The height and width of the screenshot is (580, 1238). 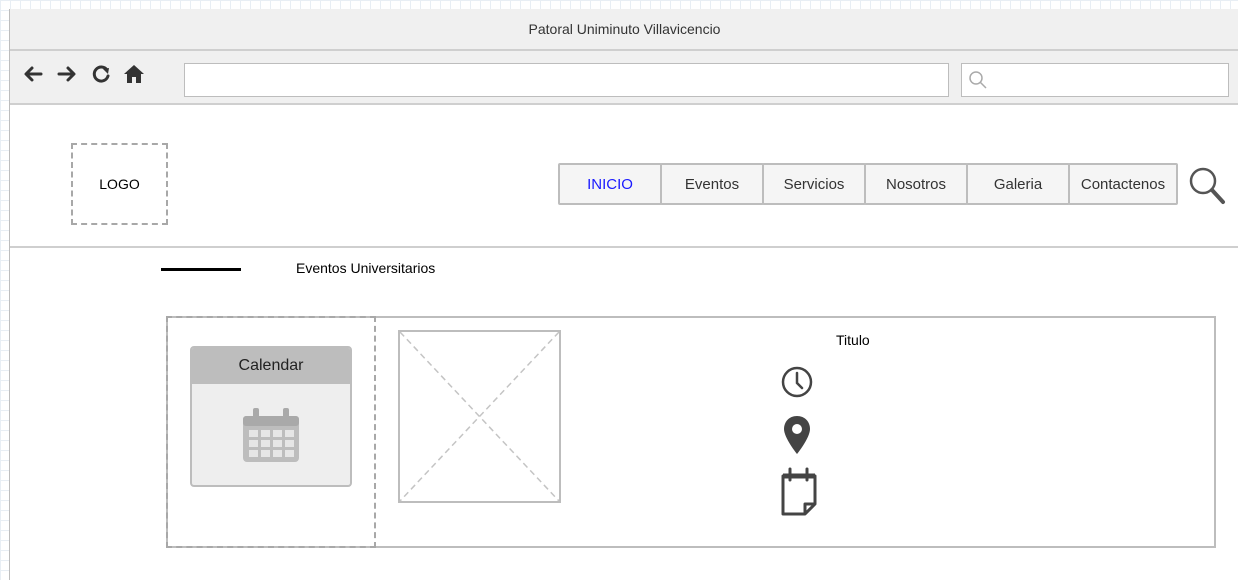 I want to click on back-arrow-icon, so click(x=33, y=74).